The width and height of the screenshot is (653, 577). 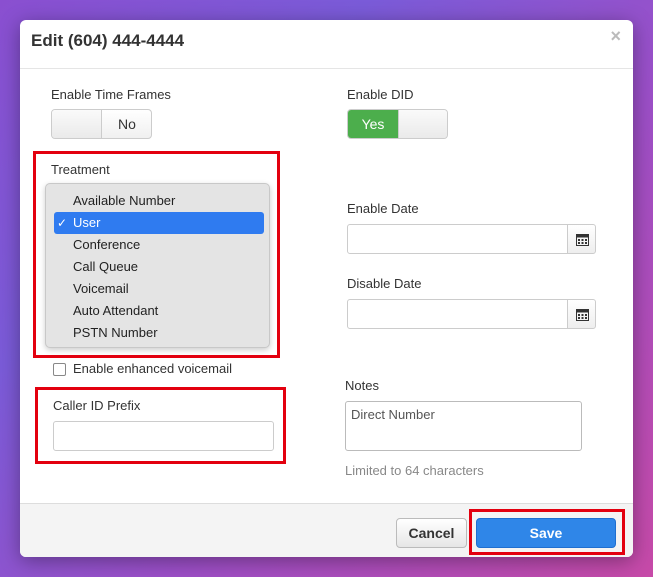 I want to click on caller-id-highlight-box, so click(x=160, y=425).